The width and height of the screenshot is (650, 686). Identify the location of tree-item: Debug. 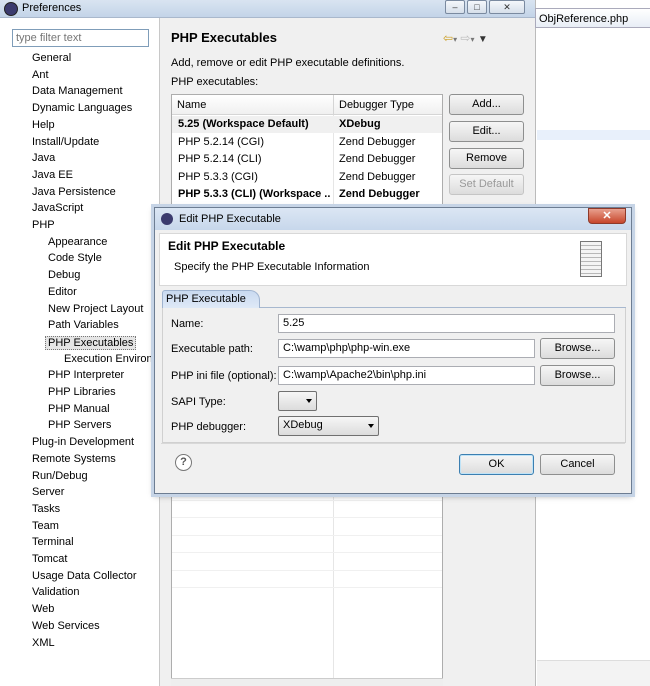
(64, 275).